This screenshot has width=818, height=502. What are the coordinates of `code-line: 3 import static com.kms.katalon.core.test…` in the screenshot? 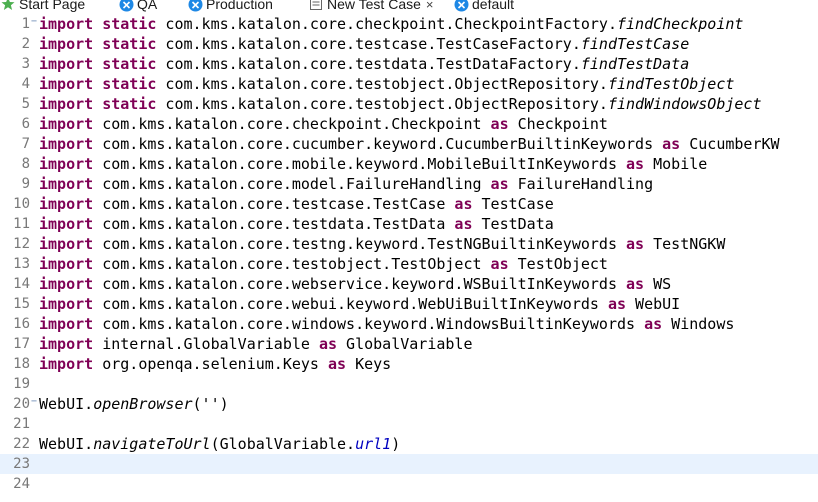 It's located at (409, 64).